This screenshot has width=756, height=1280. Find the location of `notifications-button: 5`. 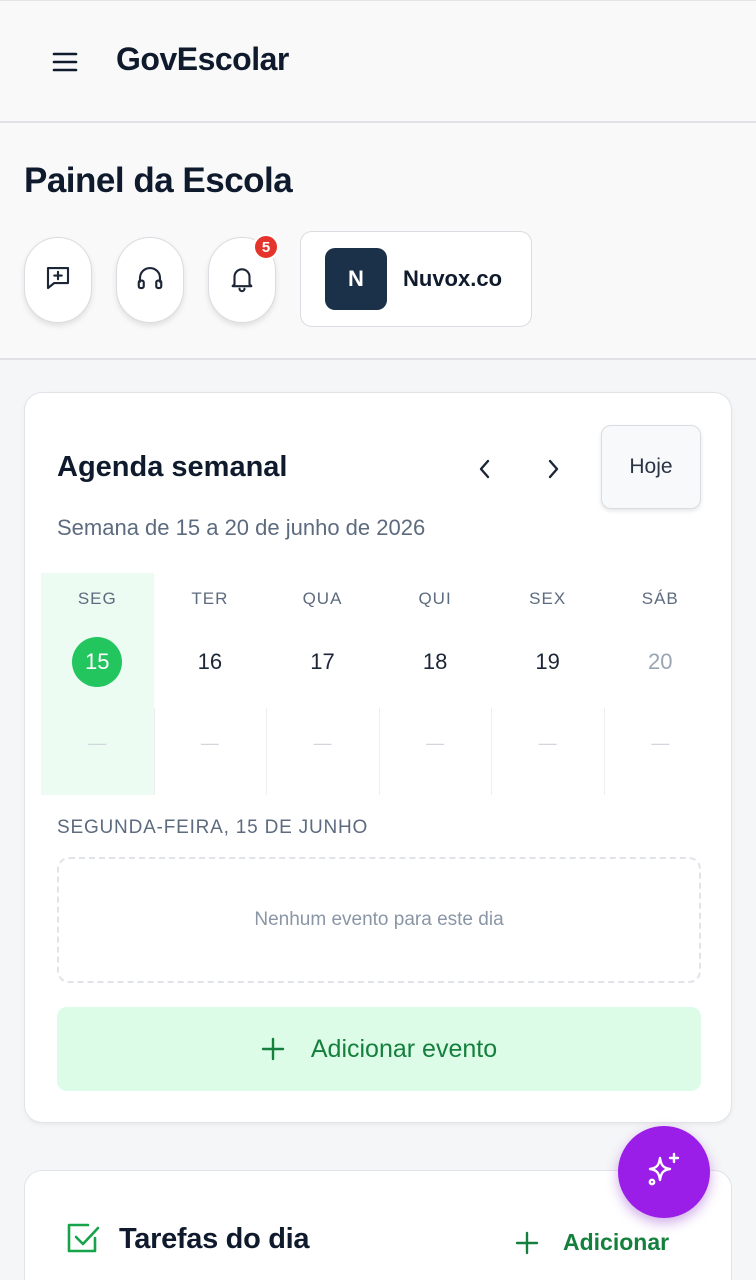

notifications-button: 5 is located at coordinates (243, 278).